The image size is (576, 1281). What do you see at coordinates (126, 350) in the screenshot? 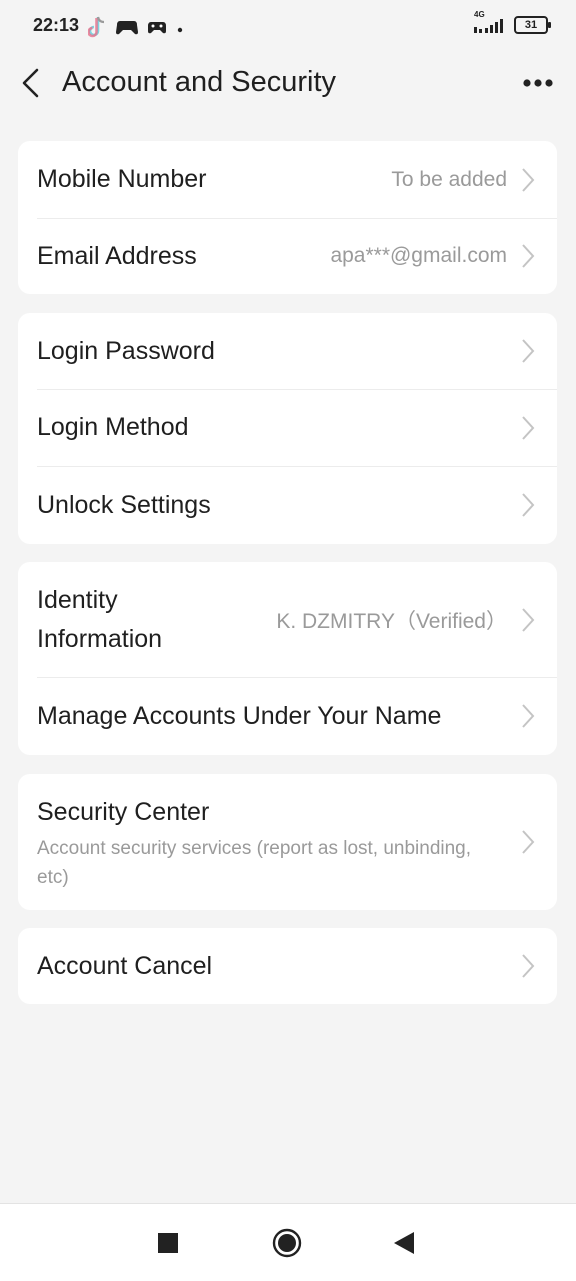
I see `login-password-label: Login Password` at bounding box center [126, 350].